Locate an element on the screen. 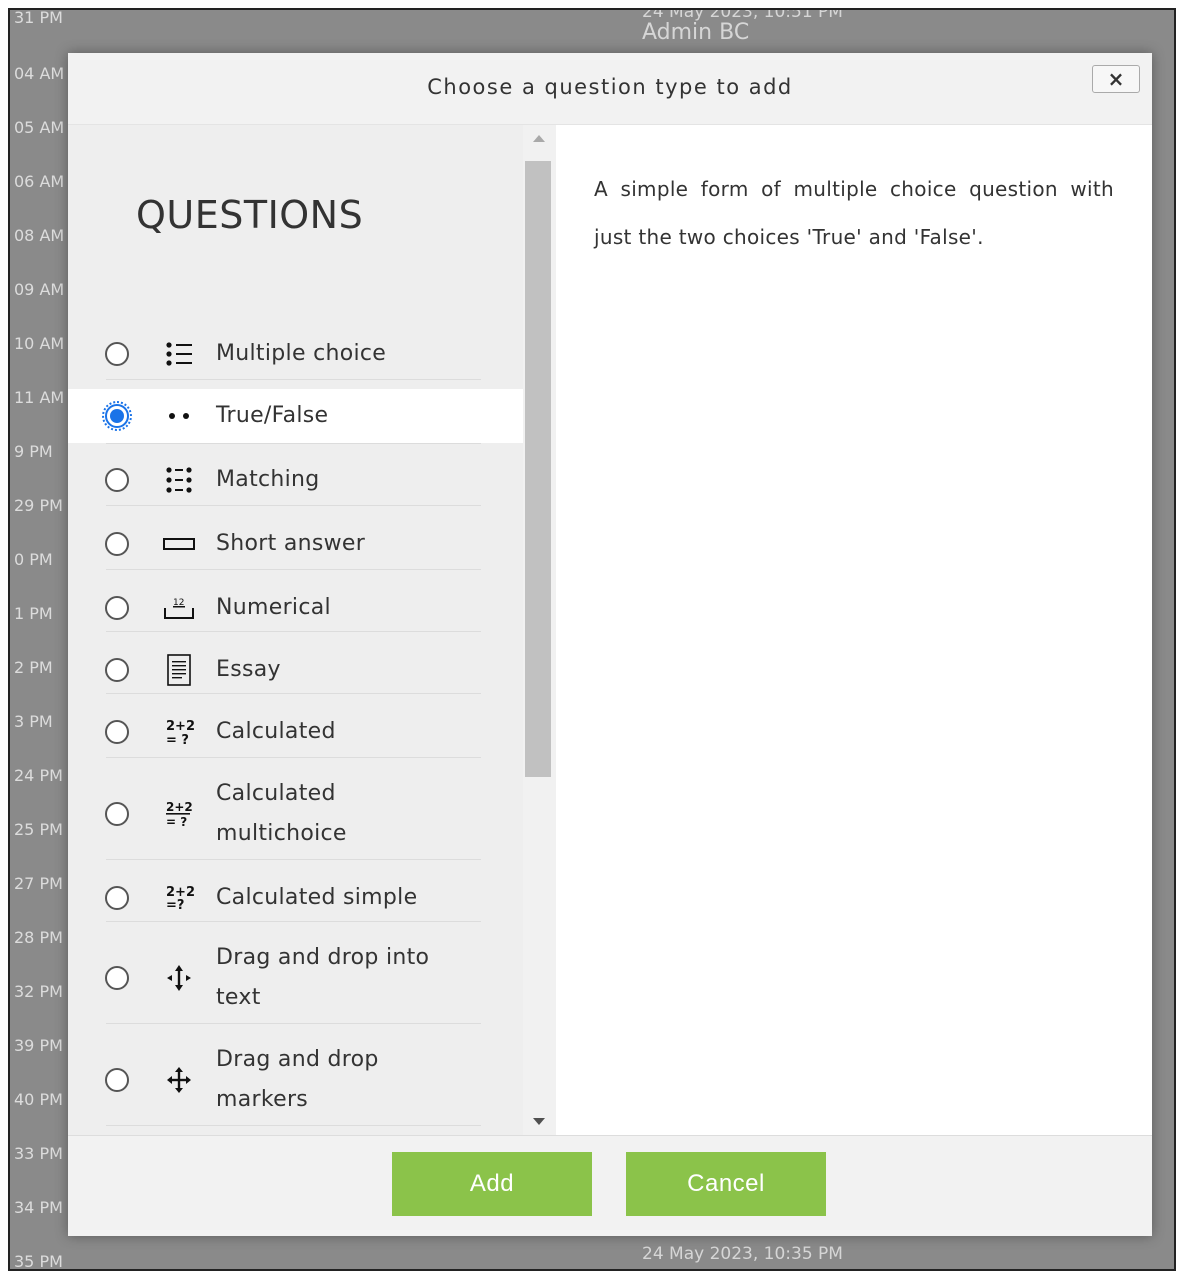 The width and height of the screenshot is (1184, 1277). question-type-option: Drag and drop markers is located at coordinates (295, 1080).